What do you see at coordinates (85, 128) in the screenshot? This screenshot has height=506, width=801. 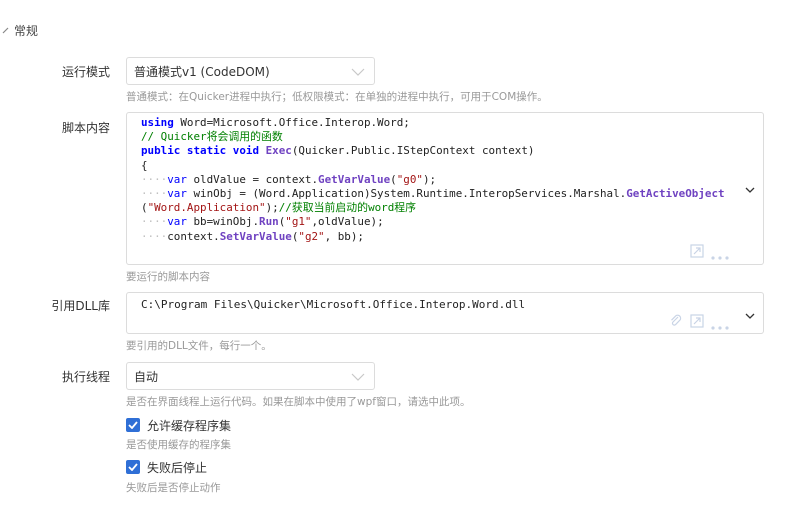 I see `script-label: 脚本内容` at bounding box center [85, 128].